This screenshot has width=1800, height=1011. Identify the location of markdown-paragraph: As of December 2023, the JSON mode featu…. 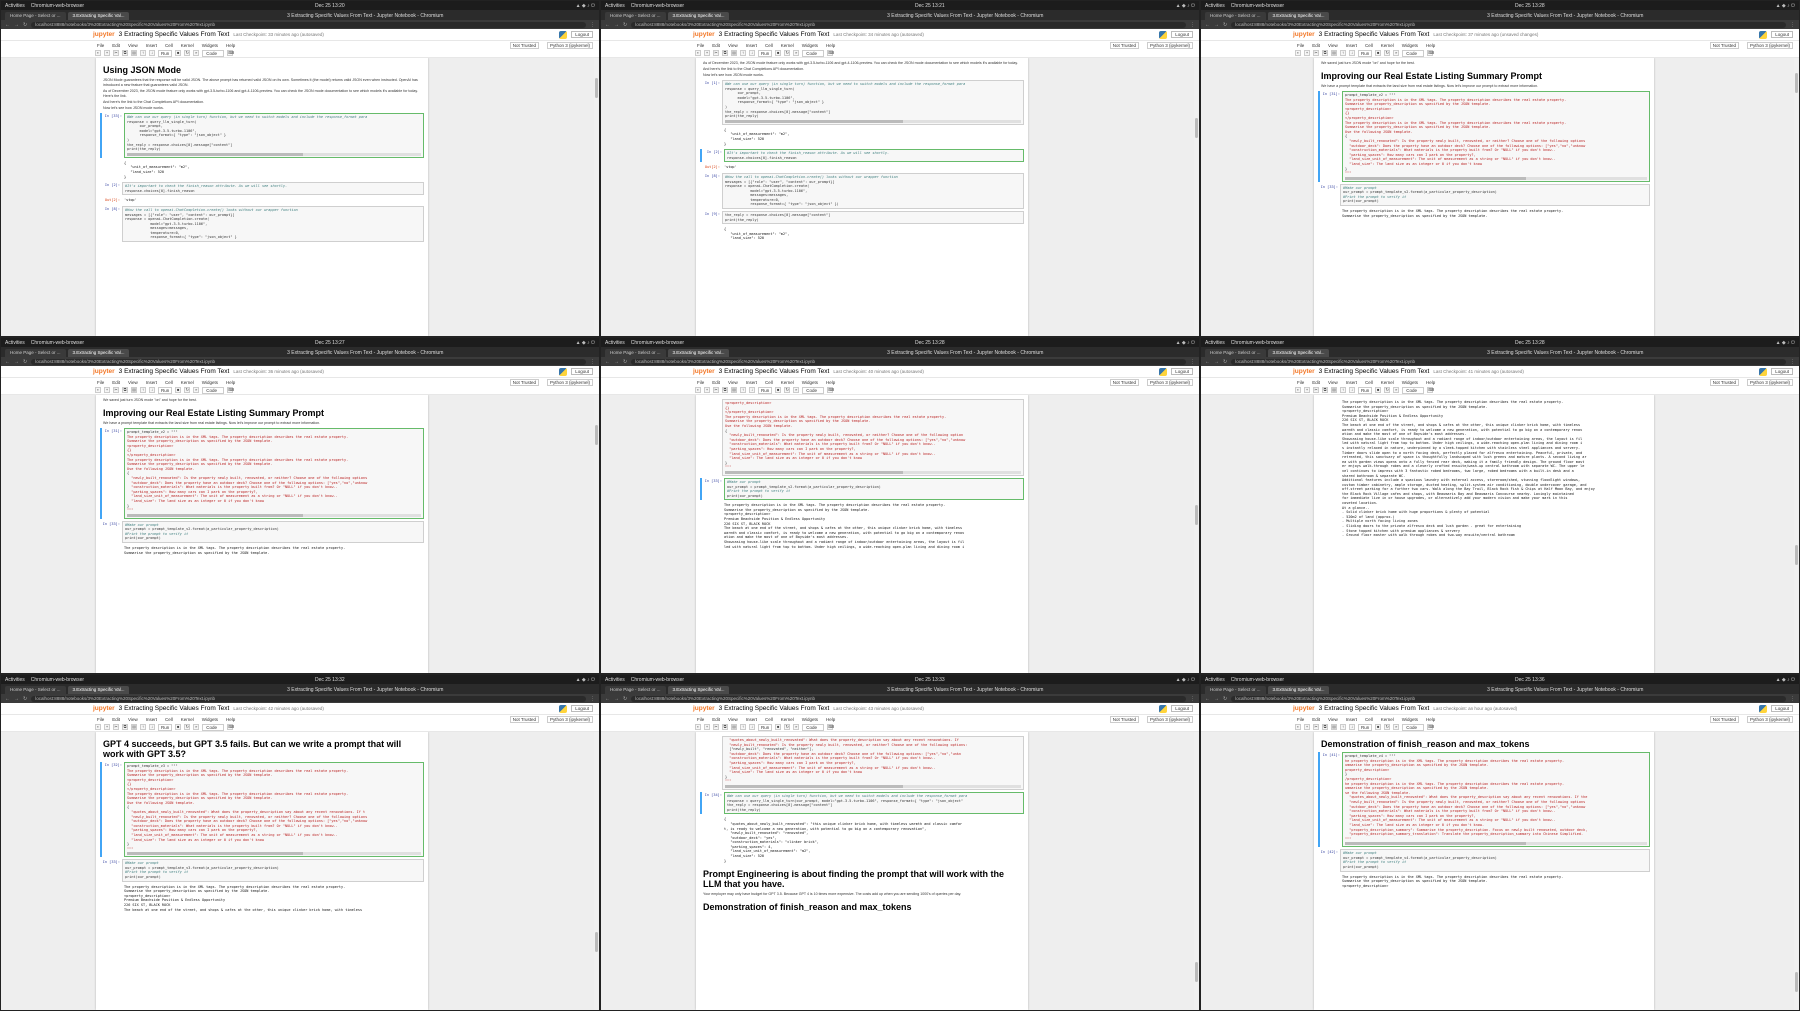
(263, 94).